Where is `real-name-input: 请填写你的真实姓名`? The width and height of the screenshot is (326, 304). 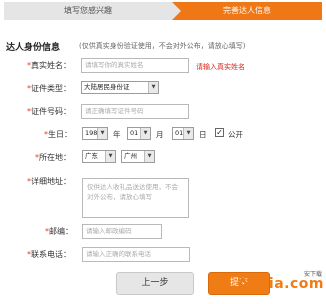
real-name-input: 请填写你的真实姓名 is located at coordinates (135, 65).